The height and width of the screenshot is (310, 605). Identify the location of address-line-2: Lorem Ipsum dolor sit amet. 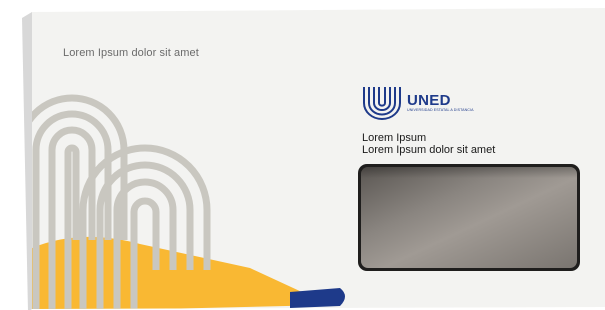
(429, 150).